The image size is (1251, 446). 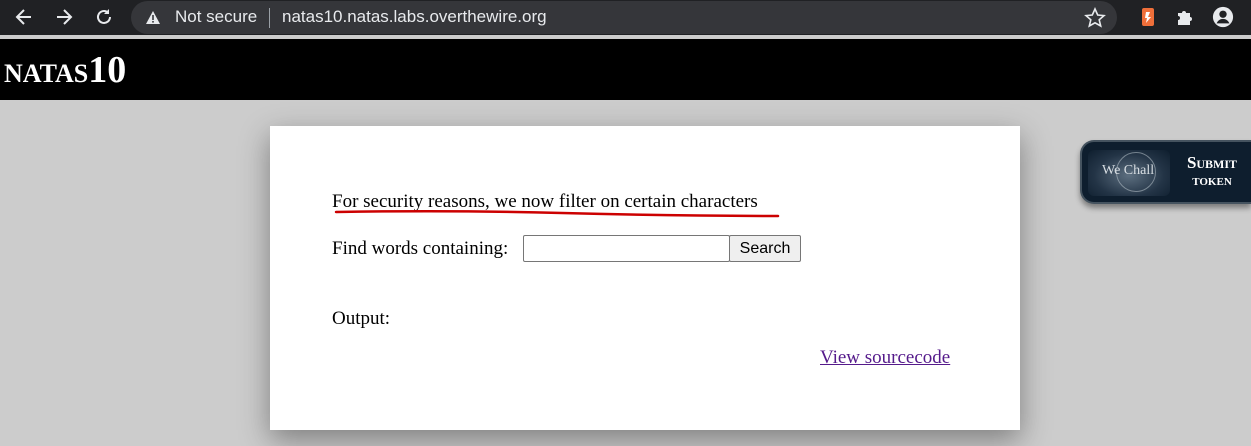 I want to click on omnibox-separator, so click(x=269, y=18).